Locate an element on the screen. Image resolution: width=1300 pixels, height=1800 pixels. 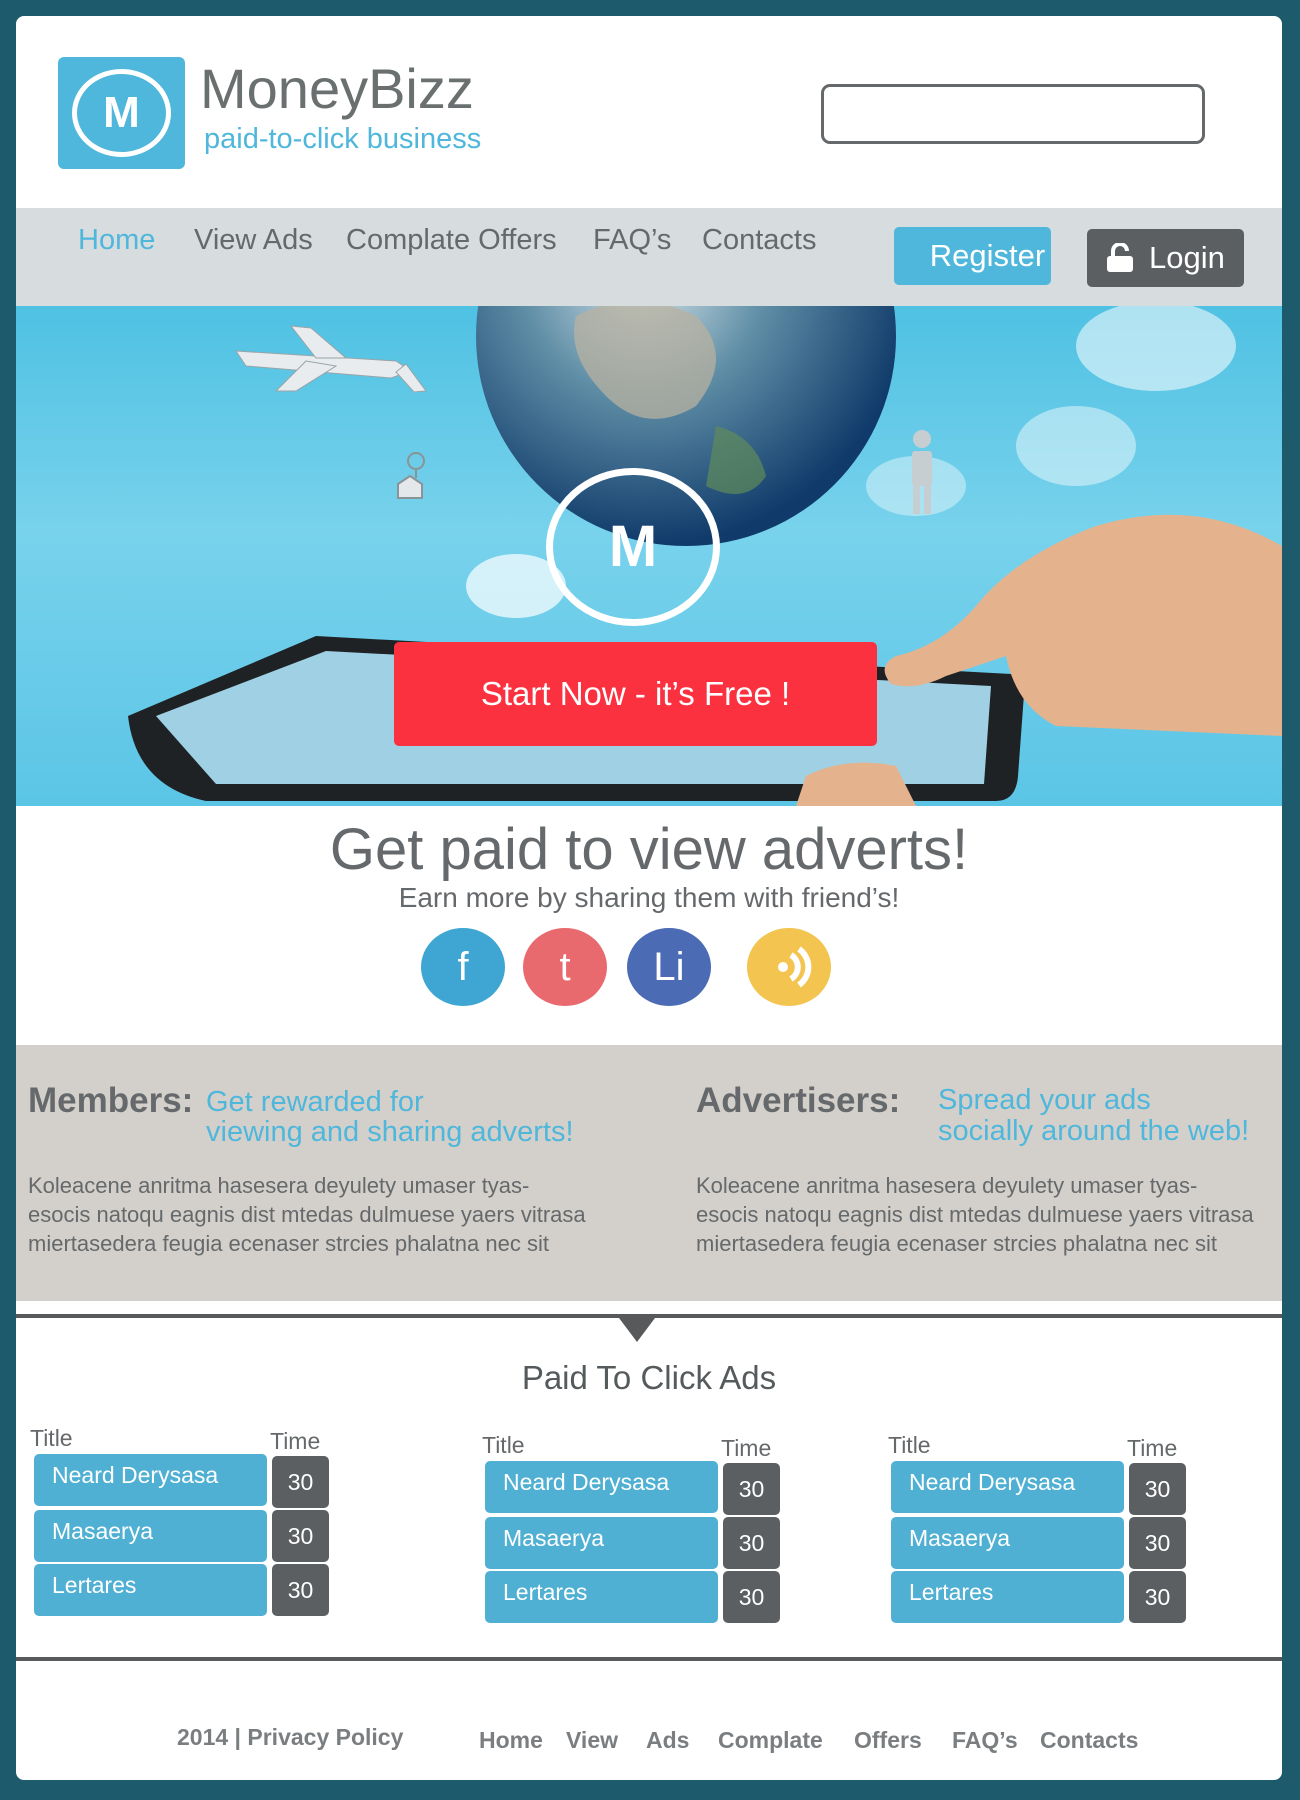
footer-link-home: Home is located at coordinates (511, 1740).